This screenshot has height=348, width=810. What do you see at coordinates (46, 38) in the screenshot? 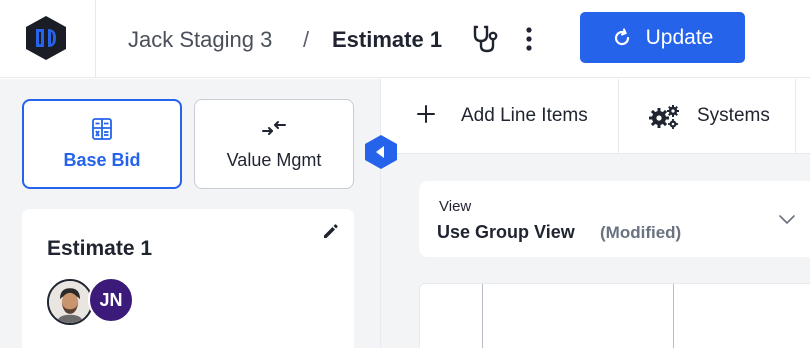
I see `logo-icon` at bounding box center [46, 38].